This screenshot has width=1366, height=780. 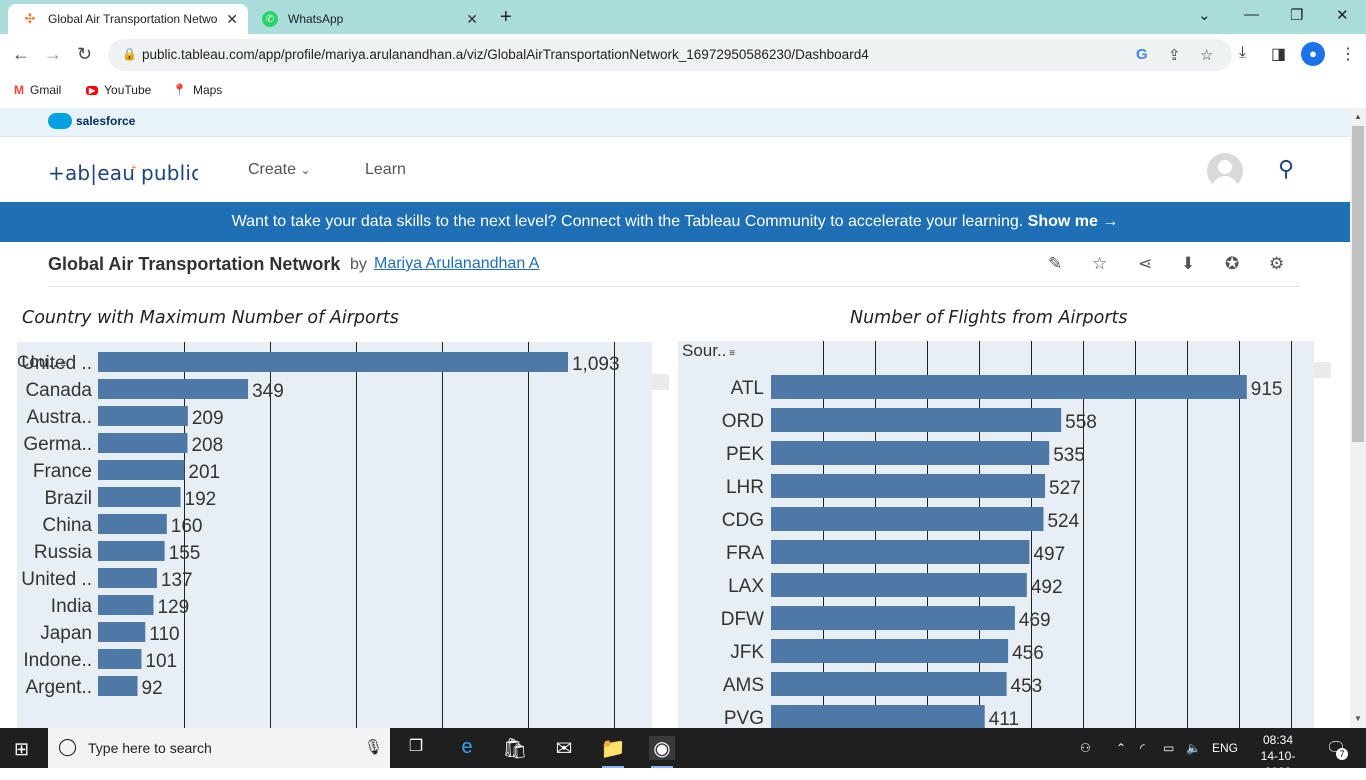 What do you see at coordinates (1322, 370) in the screenshot?
I see `chart-2-scrollbar` at bounding box center [1322, 370].